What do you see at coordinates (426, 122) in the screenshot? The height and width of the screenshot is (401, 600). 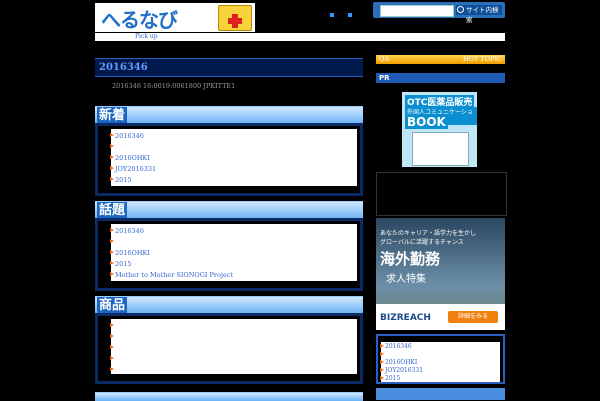 I see `ad-text: BOOK` at bounding box center [426, 122].